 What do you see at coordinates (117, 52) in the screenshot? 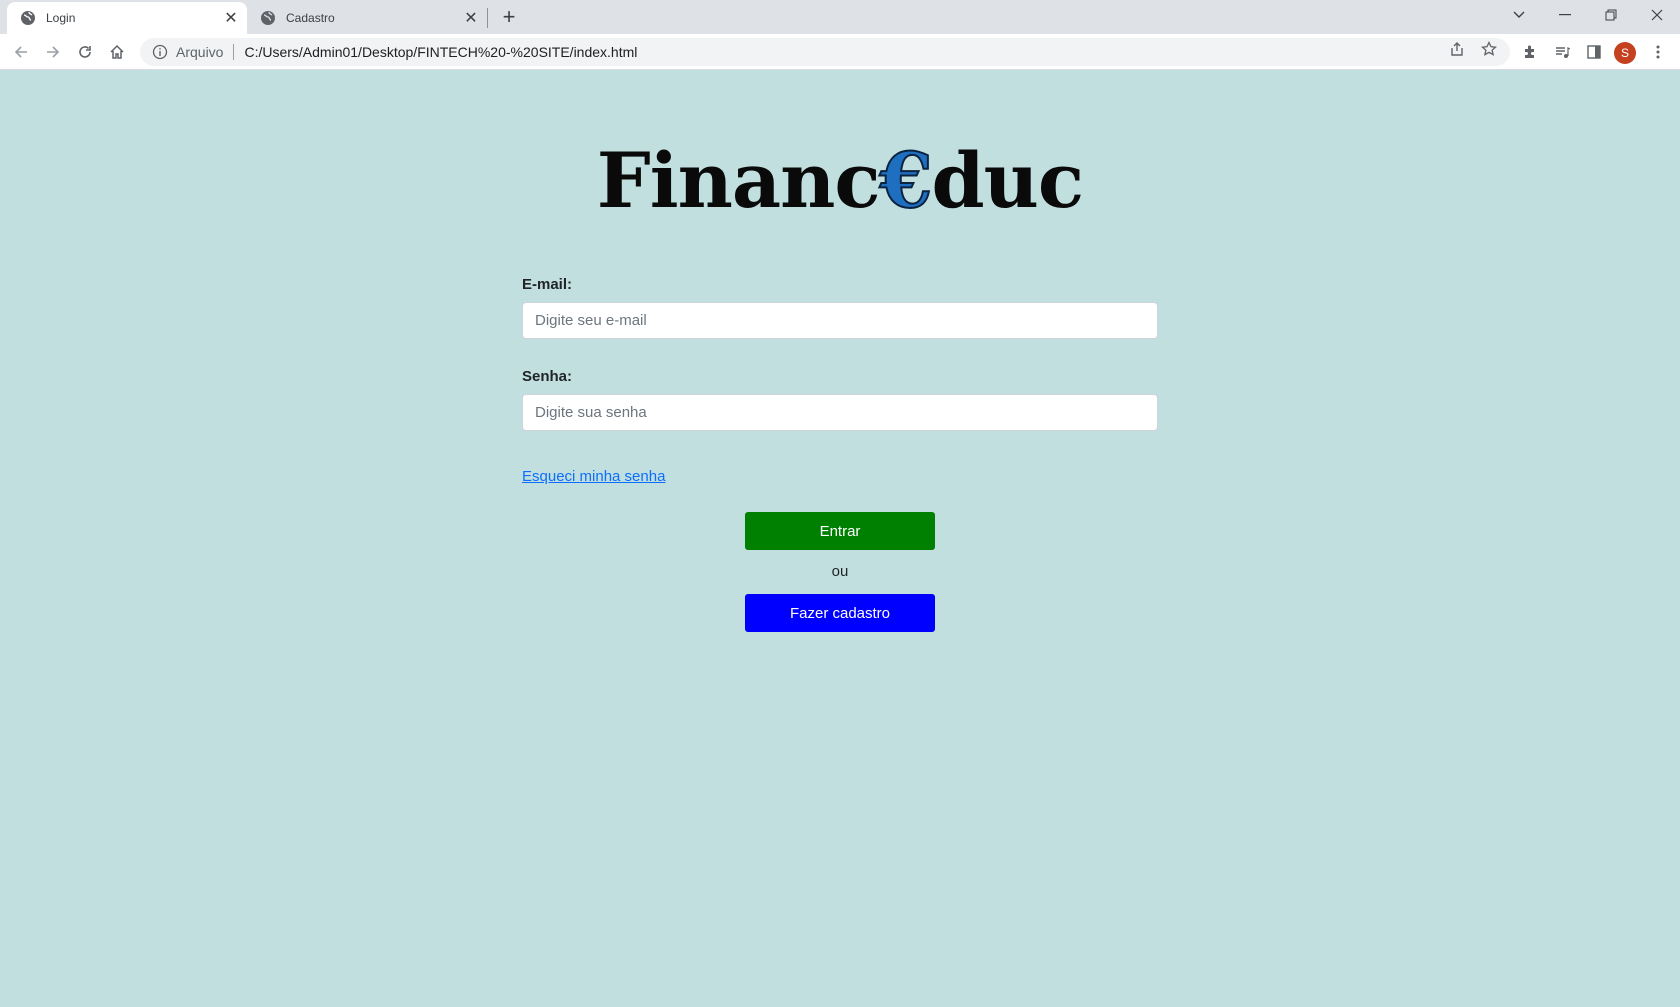
I see `home-icon` at bounding box center [117, 52].